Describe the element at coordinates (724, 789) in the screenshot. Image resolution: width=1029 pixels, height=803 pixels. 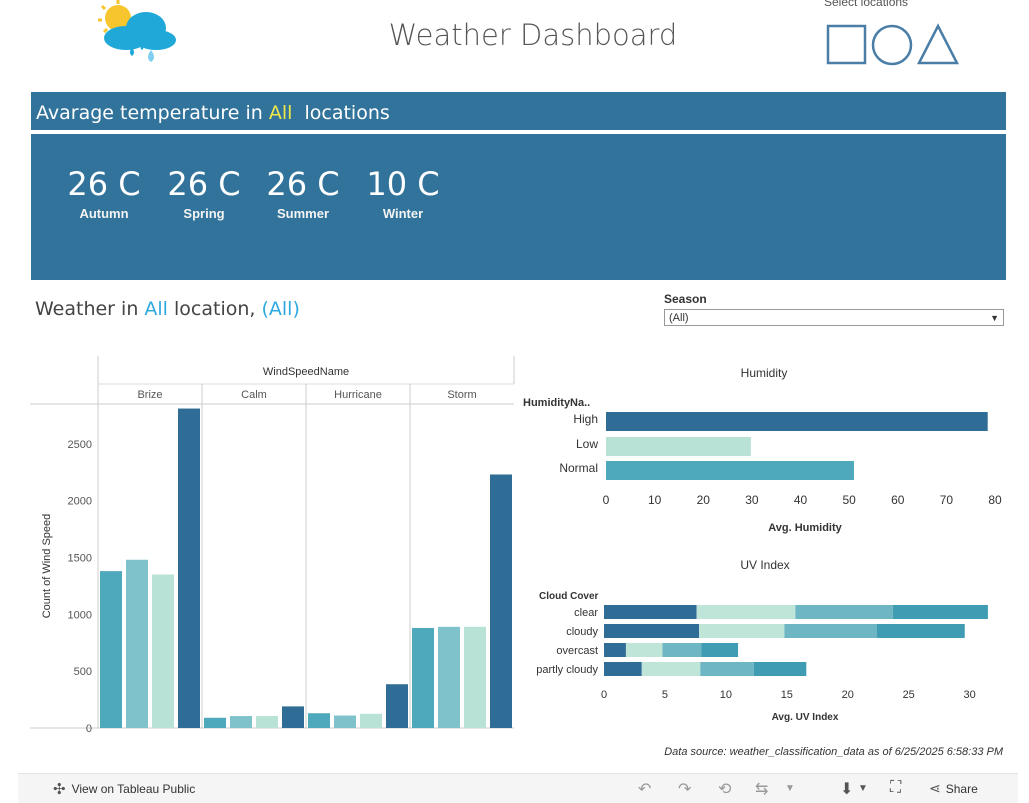
I see `revert-icon: ⟲` at that location.